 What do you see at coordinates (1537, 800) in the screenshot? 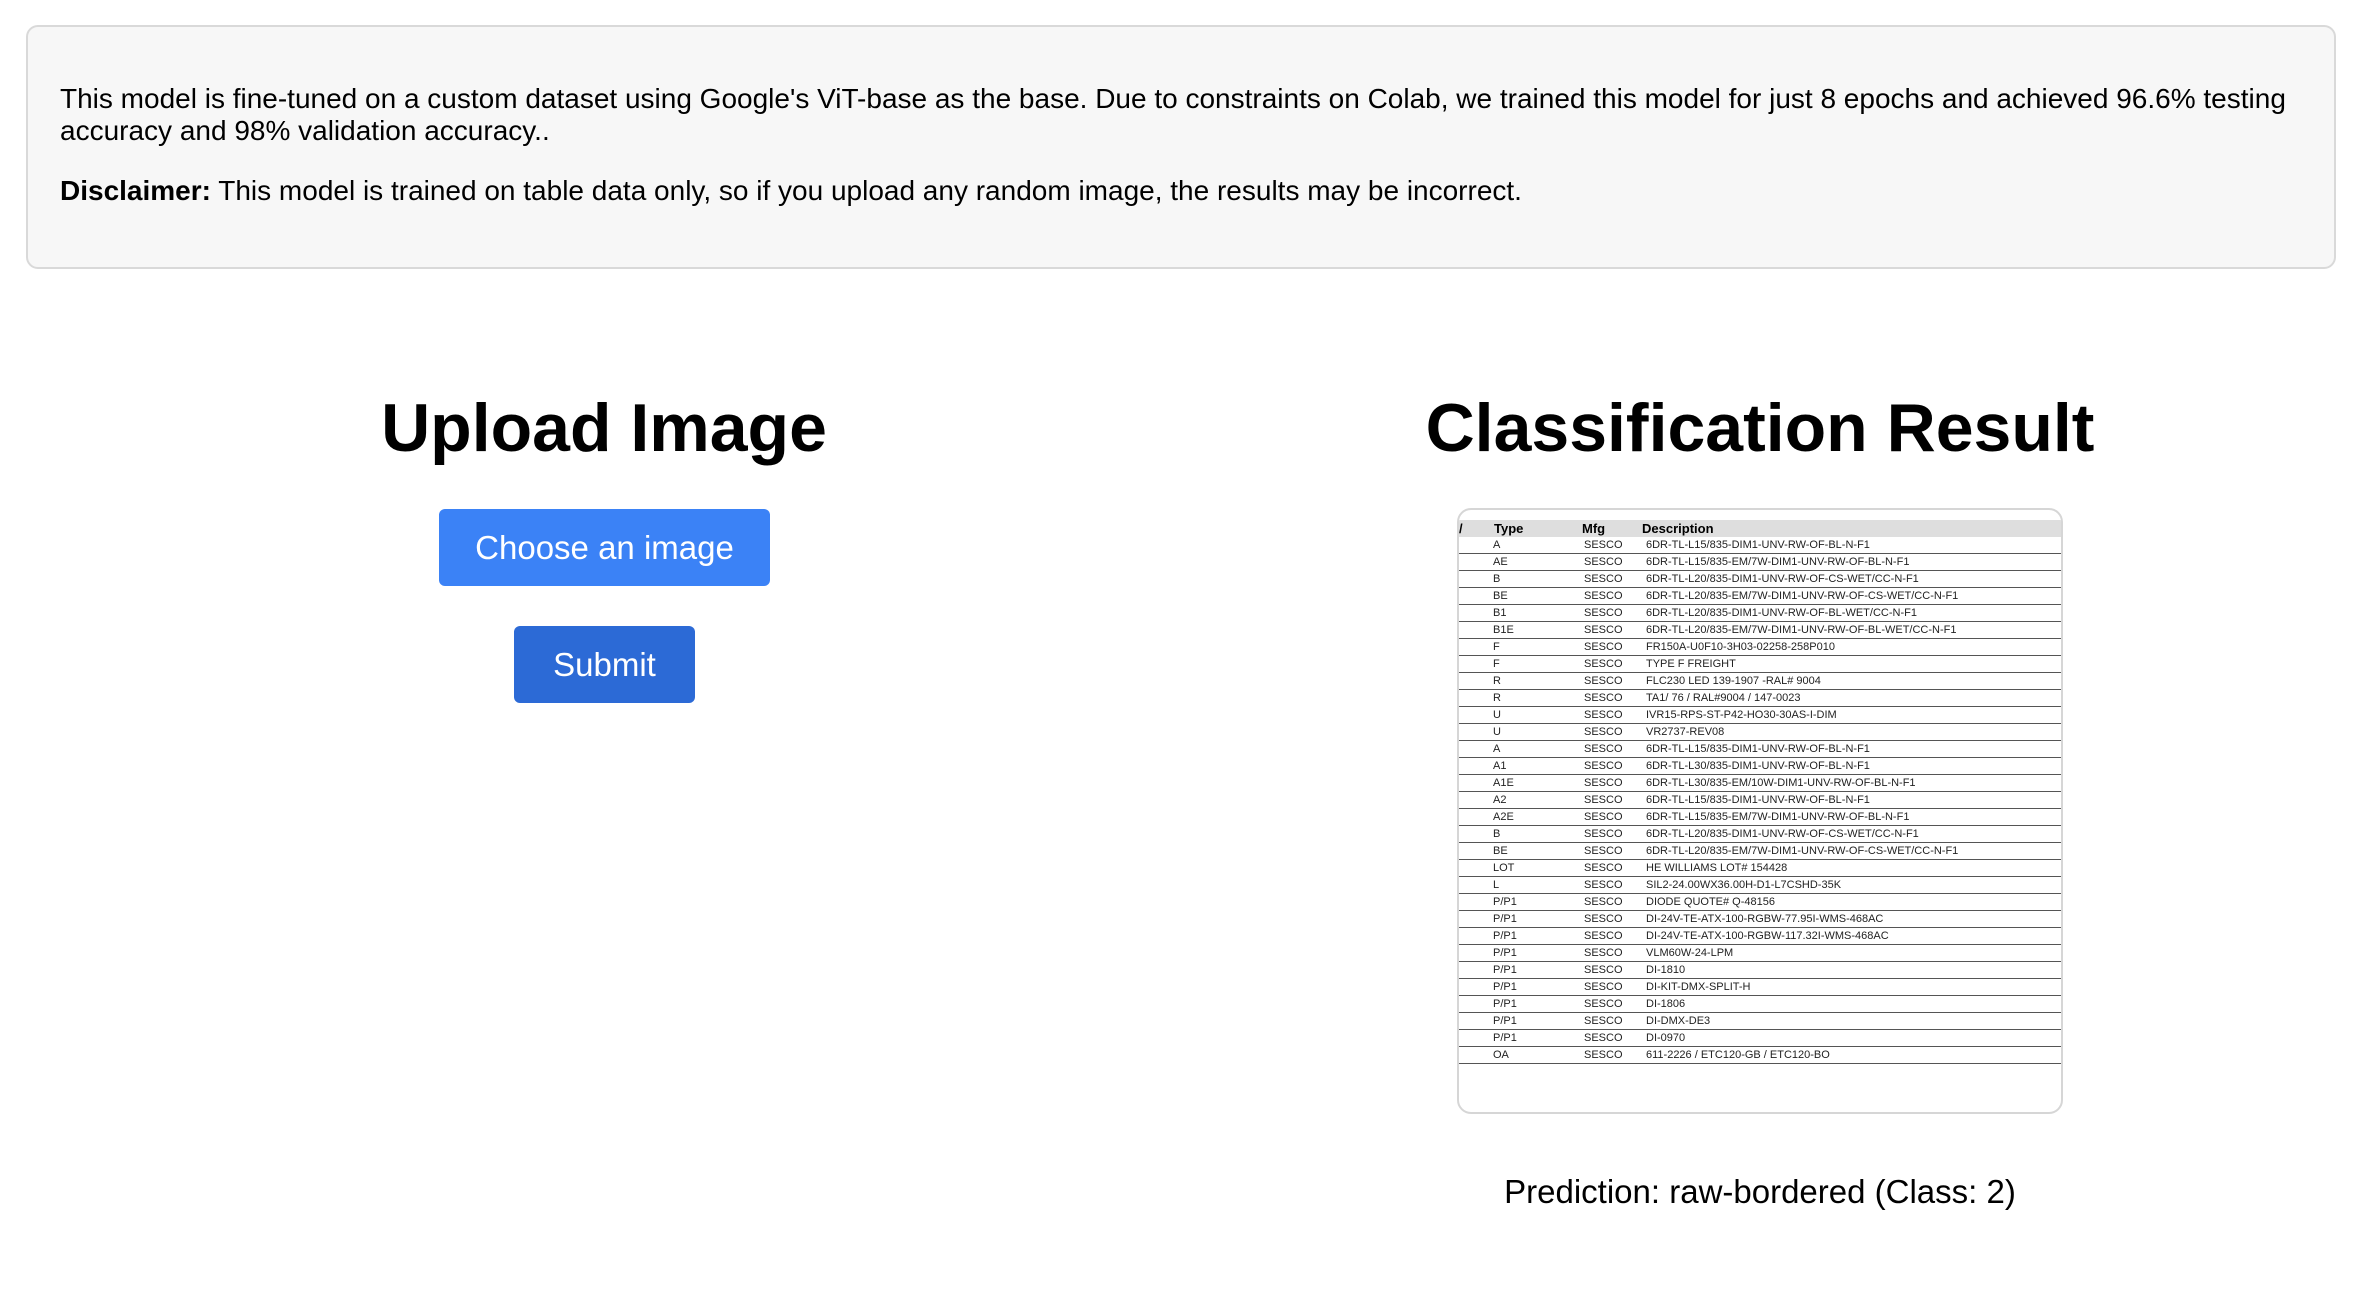
I see `preview-type-cell: A2` at bounding box center [1537, 800].